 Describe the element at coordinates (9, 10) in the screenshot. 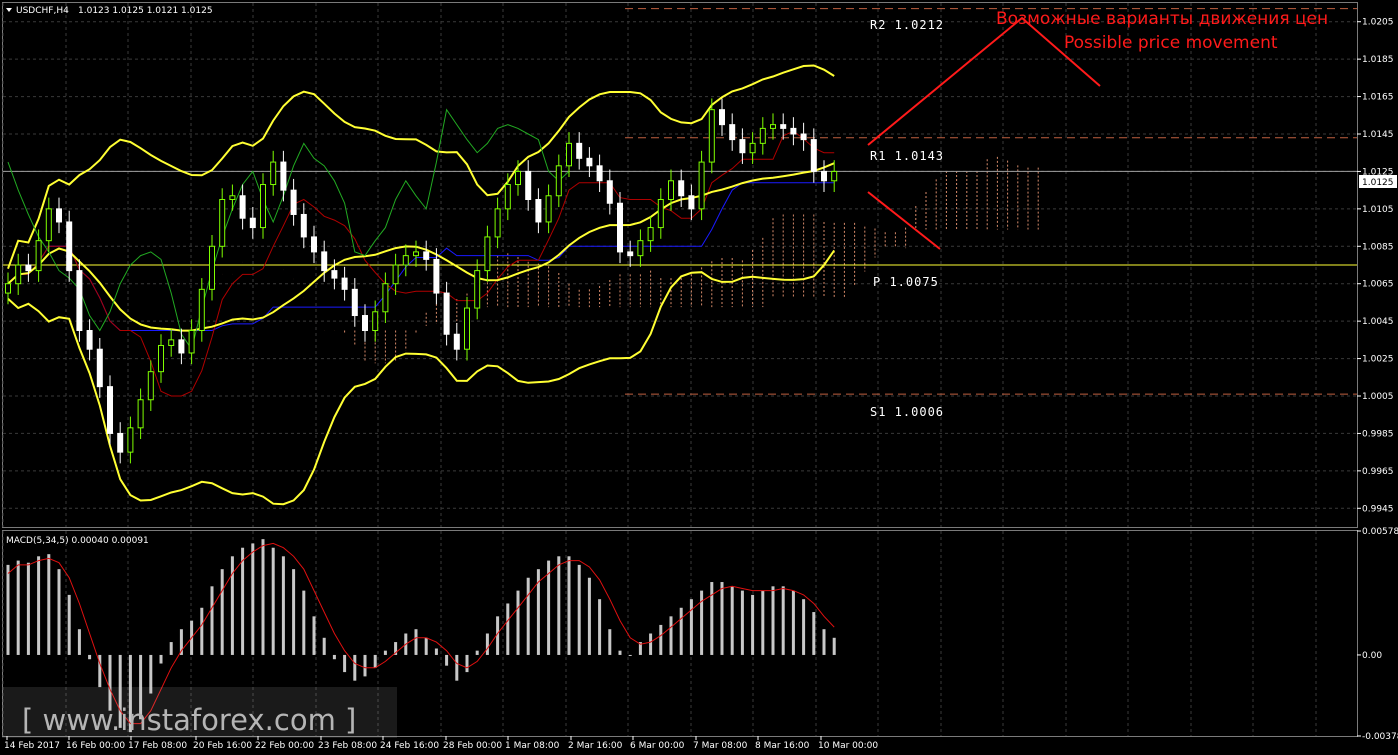

I see `menu-triangle-icon` at that location.